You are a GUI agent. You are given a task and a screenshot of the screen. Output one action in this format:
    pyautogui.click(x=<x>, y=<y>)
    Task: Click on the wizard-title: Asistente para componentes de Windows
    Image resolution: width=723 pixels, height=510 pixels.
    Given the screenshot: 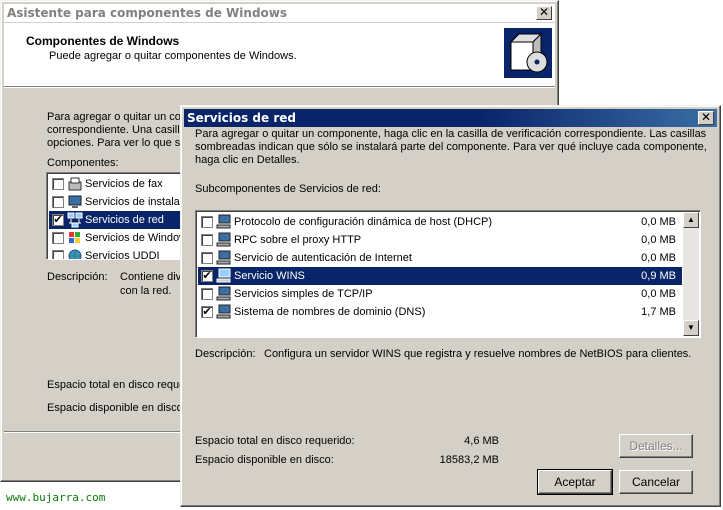 What is the action you would take?
    pyautogui.click(x=147, y=13)
    